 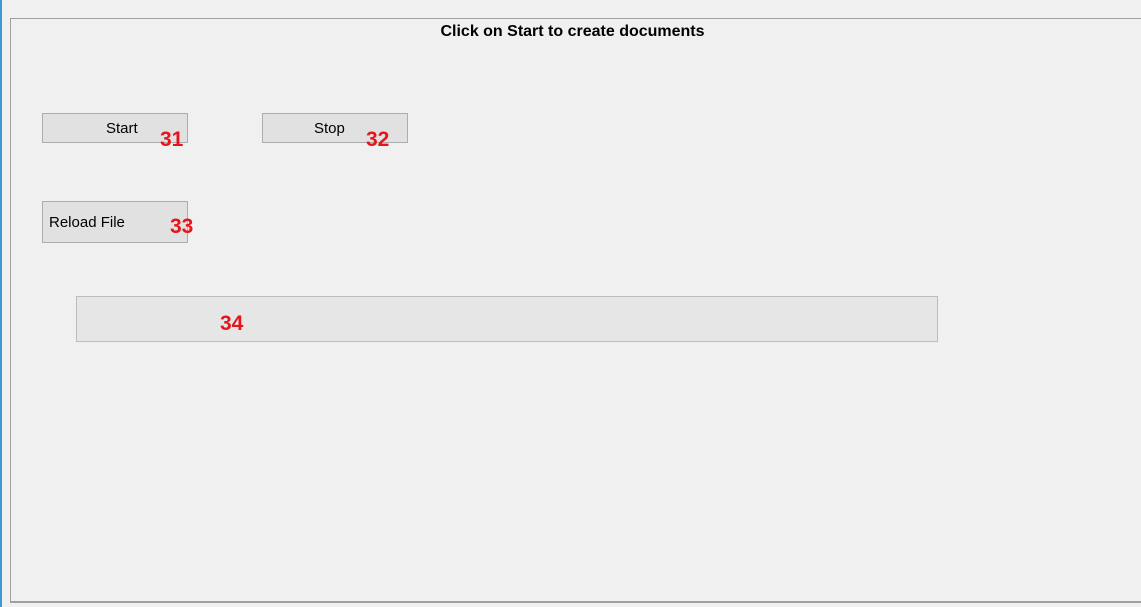 What do you see at coordinates (87, 222) in the screenshot?
I see `reload-file-button-label: Reload File` at bounding box center [87, 222].